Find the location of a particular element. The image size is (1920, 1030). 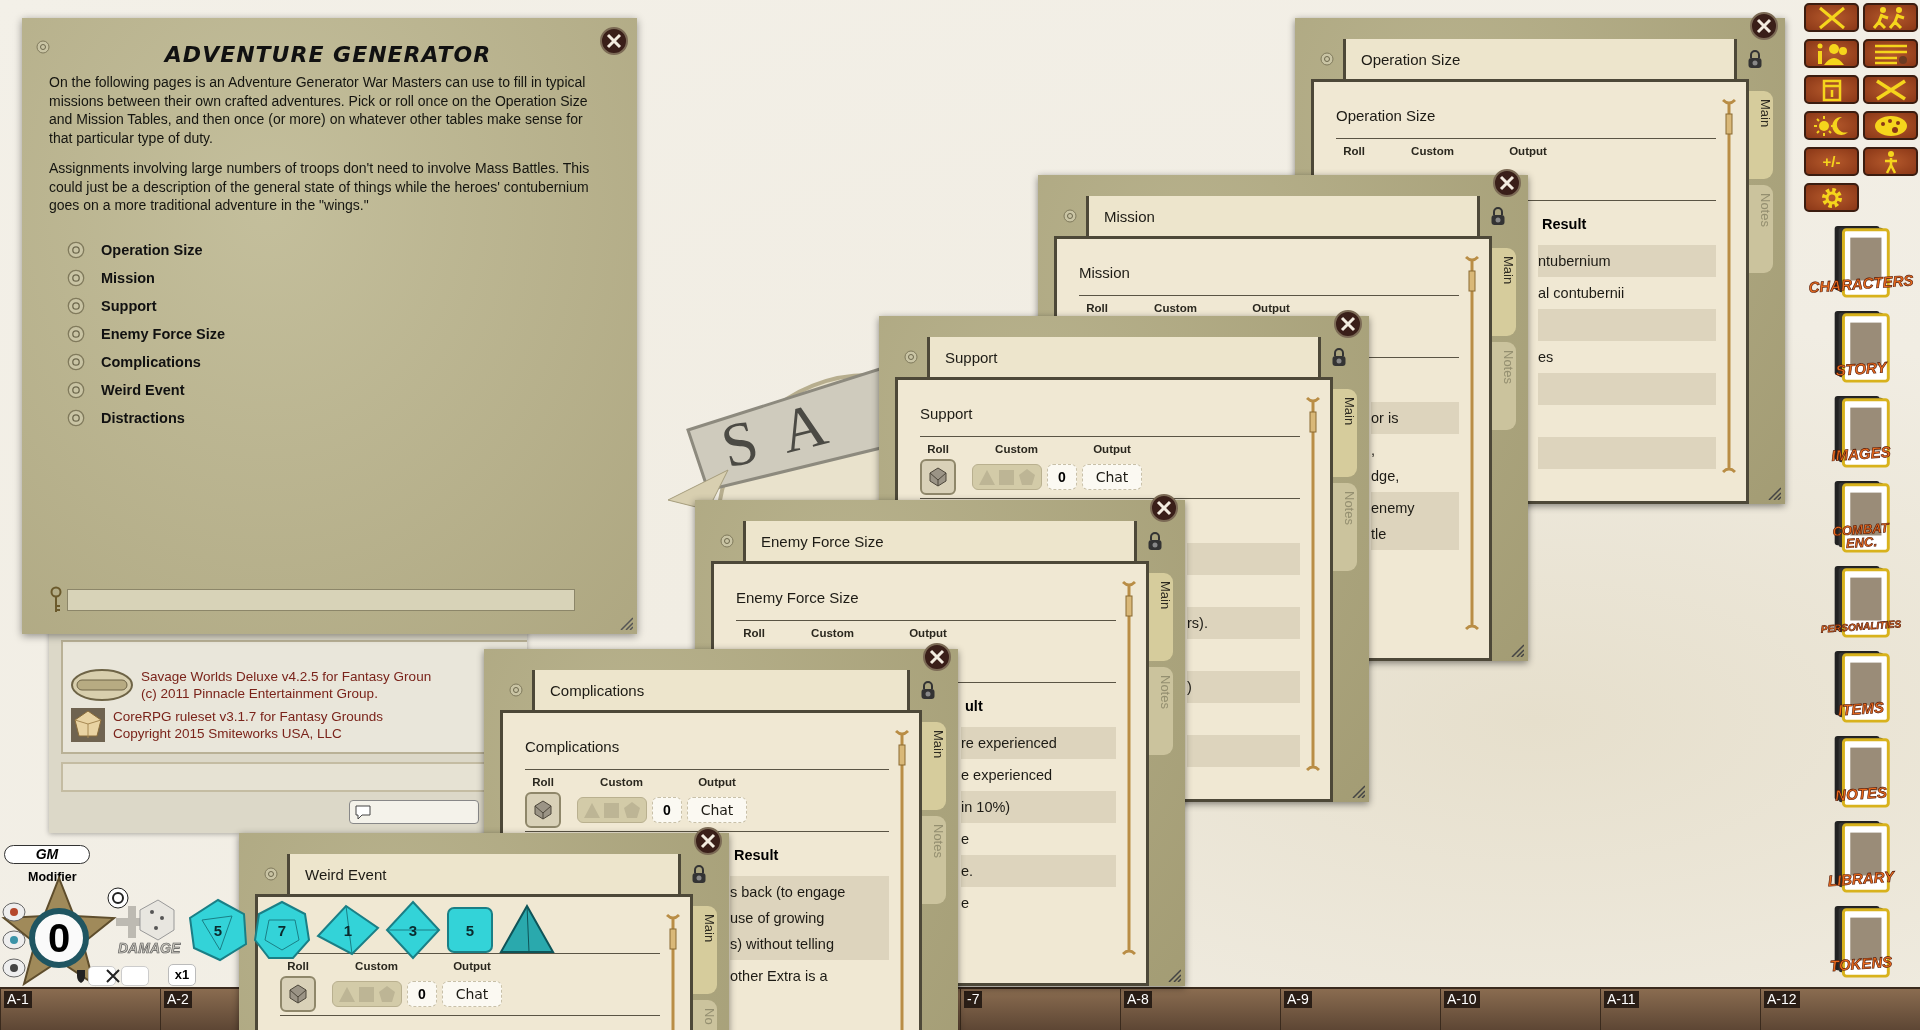

deck-label: IMAGES is located at coordinates (1861, 453).